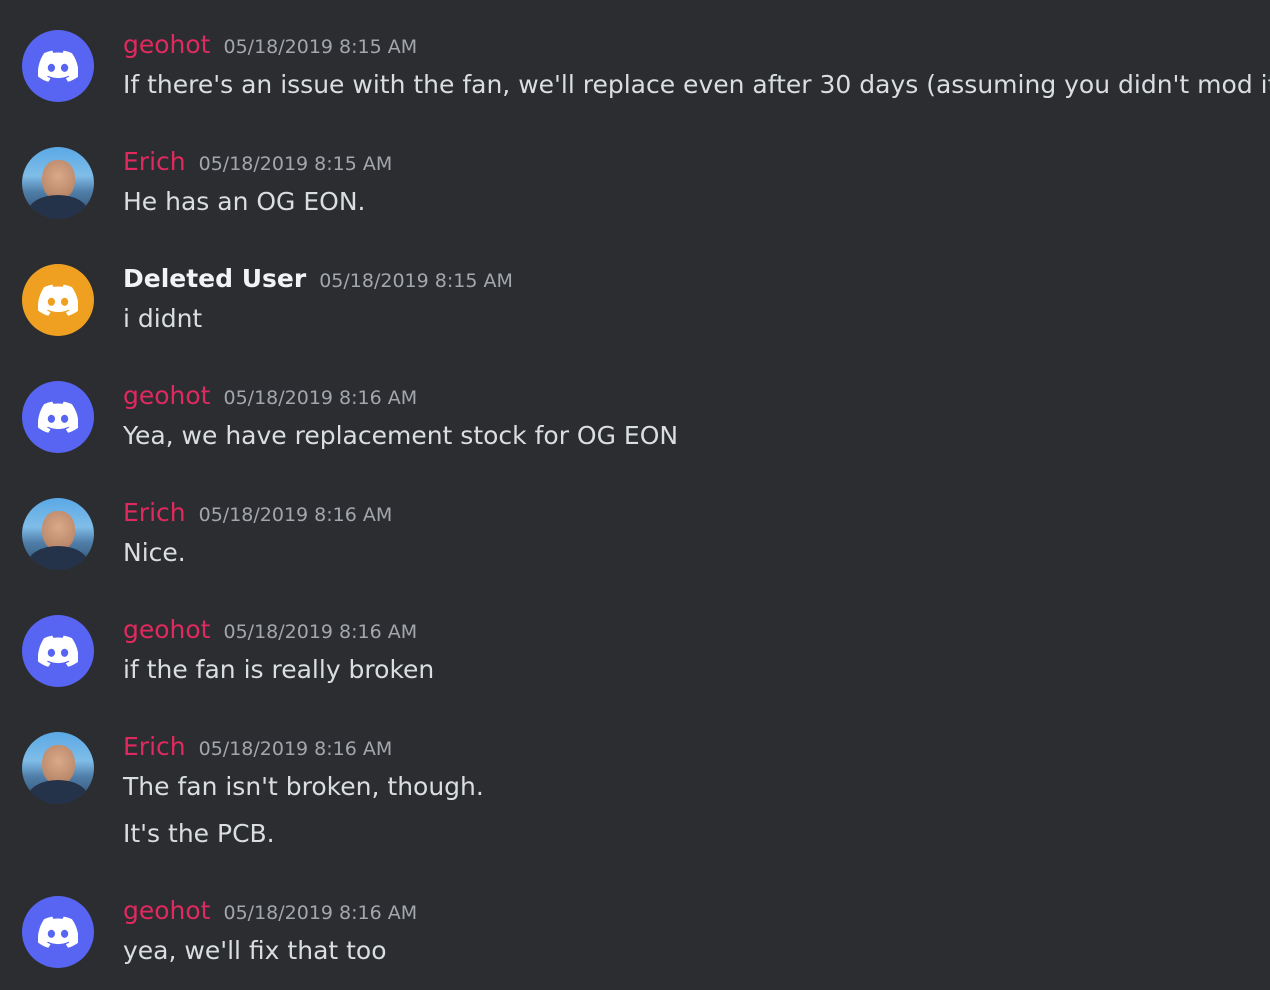 Image resolution: width=1270 pixels, height=990 pixels. What do you see at coordinates (199, 833) in the screenshot?
I see `message-content: It's the PCB.` at bounding box center [199, 833].